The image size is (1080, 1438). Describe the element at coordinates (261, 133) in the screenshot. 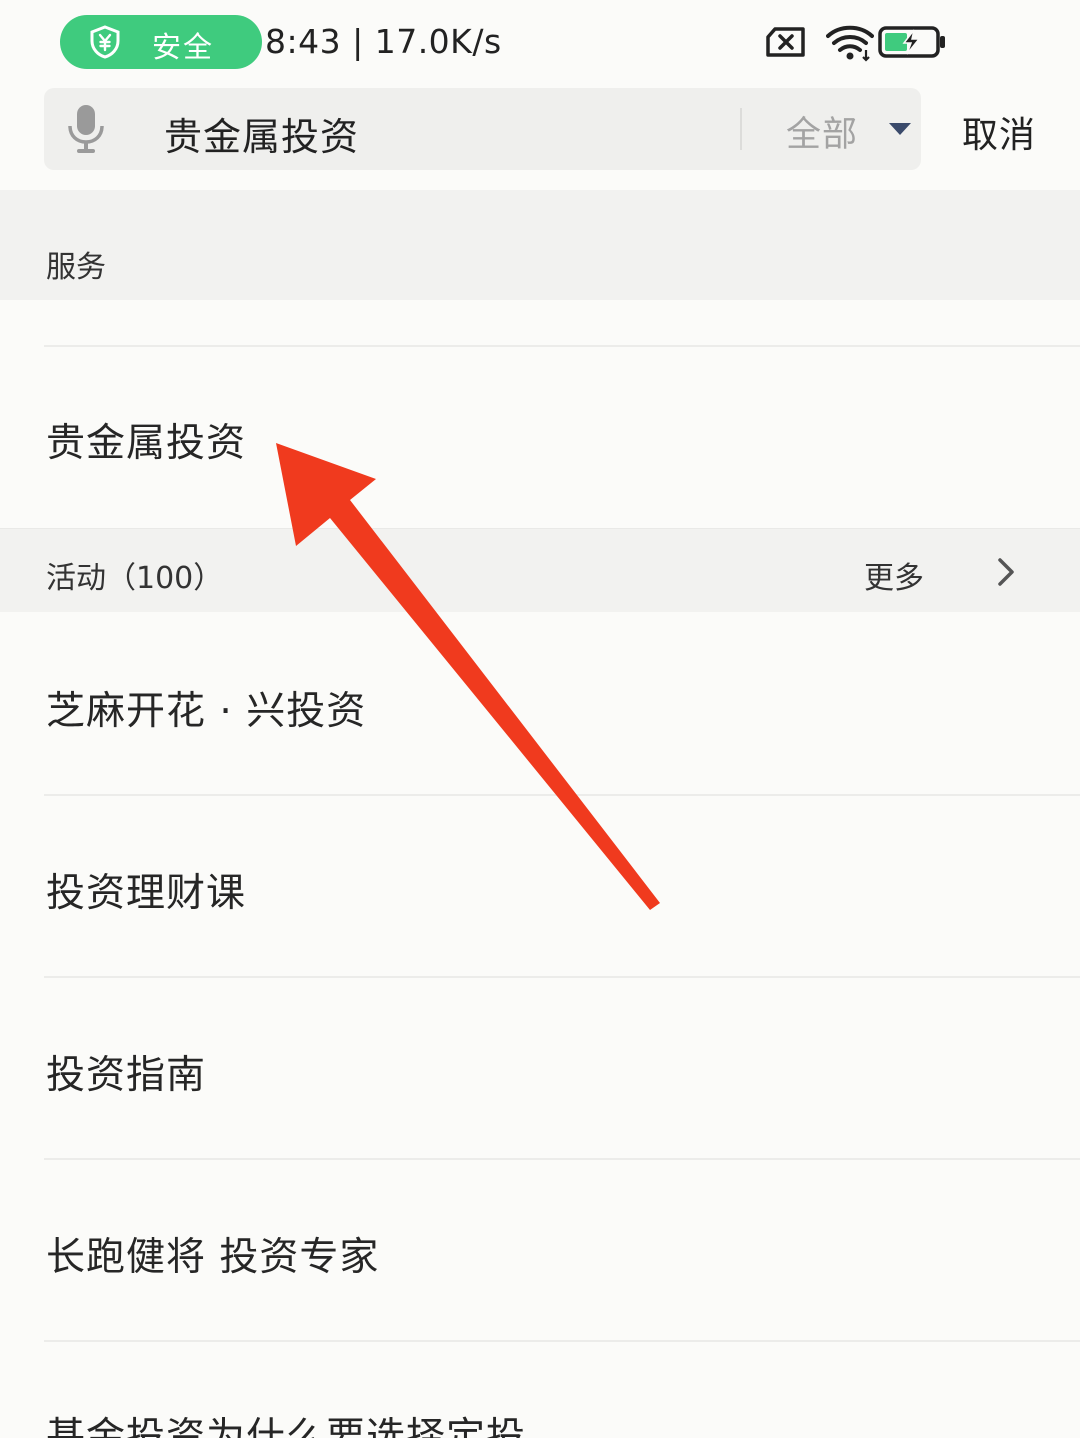

I see `search-input: 贵金属投资` at that location.